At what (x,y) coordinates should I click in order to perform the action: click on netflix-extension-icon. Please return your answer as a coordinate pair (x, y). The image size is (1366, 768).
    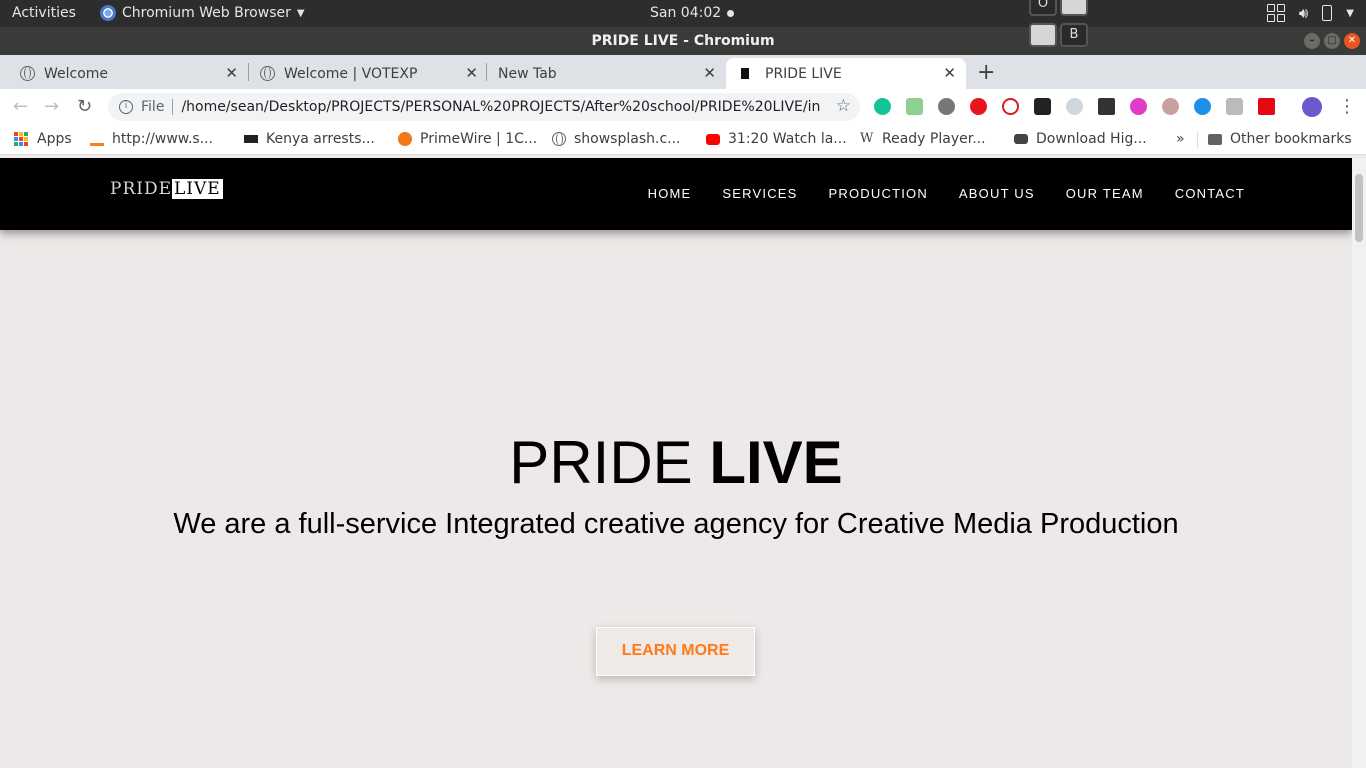
    Looking at the image, I should click on (1266, 106).